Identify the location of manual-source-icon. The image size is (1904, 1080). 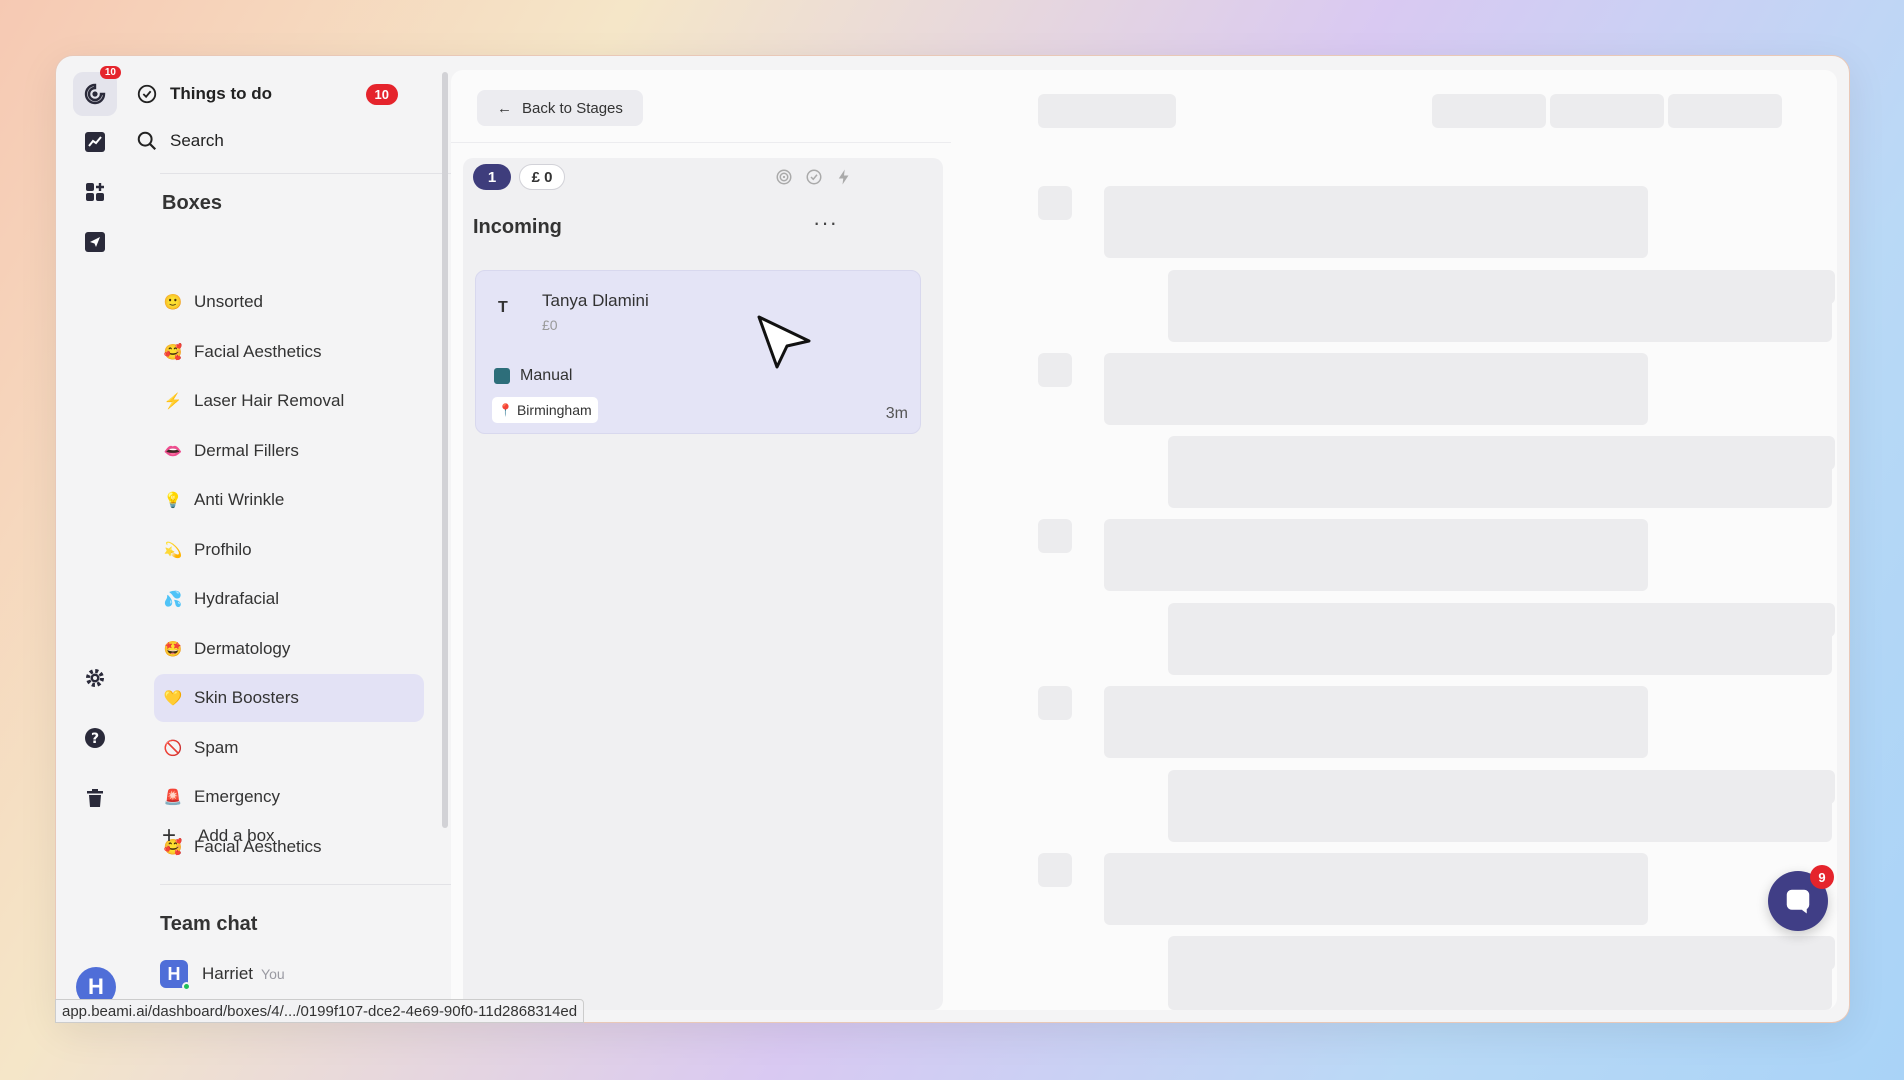
(502, 376).